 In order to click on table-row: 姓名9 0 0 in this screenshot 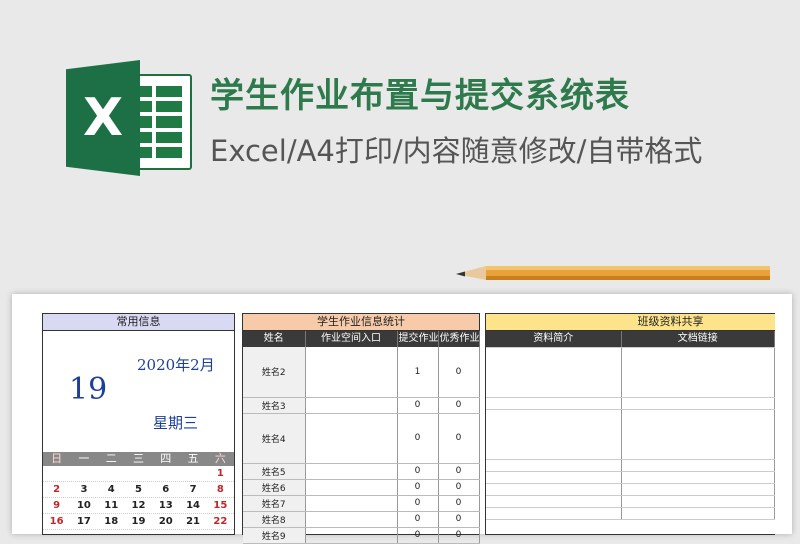, I will do `click(361, 535)`.